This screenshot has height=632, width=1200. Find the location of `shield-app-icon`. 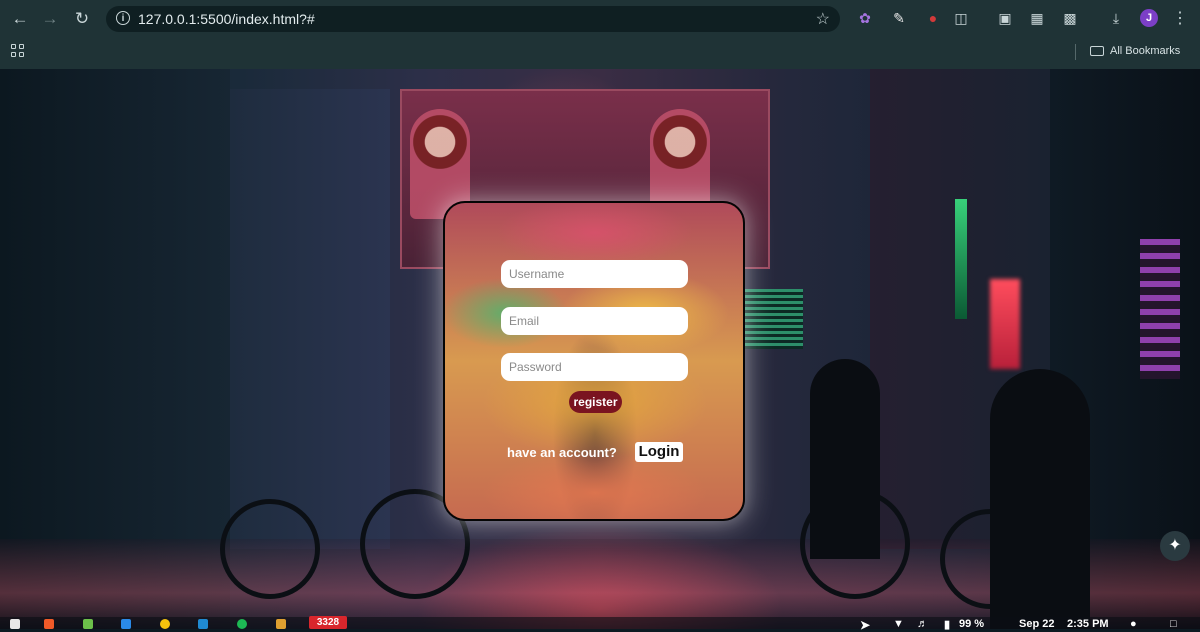

shield-app-icon is located at coordinates (126, 624).